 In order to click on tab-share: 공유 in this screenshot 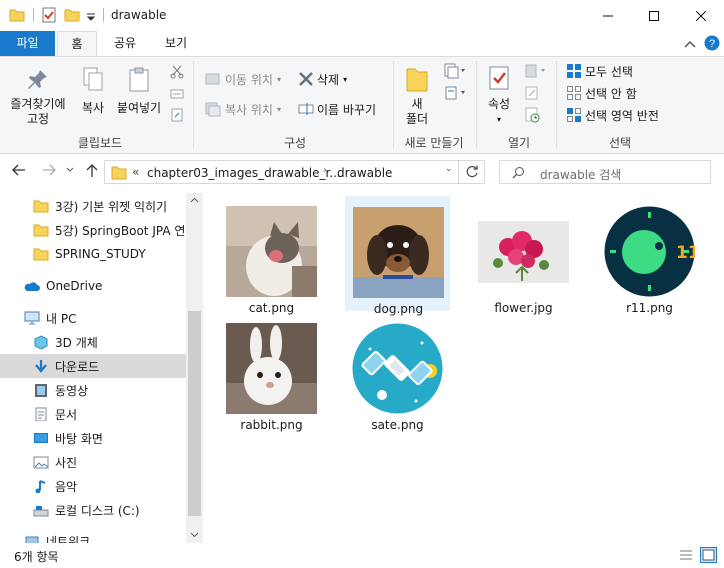, I will do `click(125, 43)`.